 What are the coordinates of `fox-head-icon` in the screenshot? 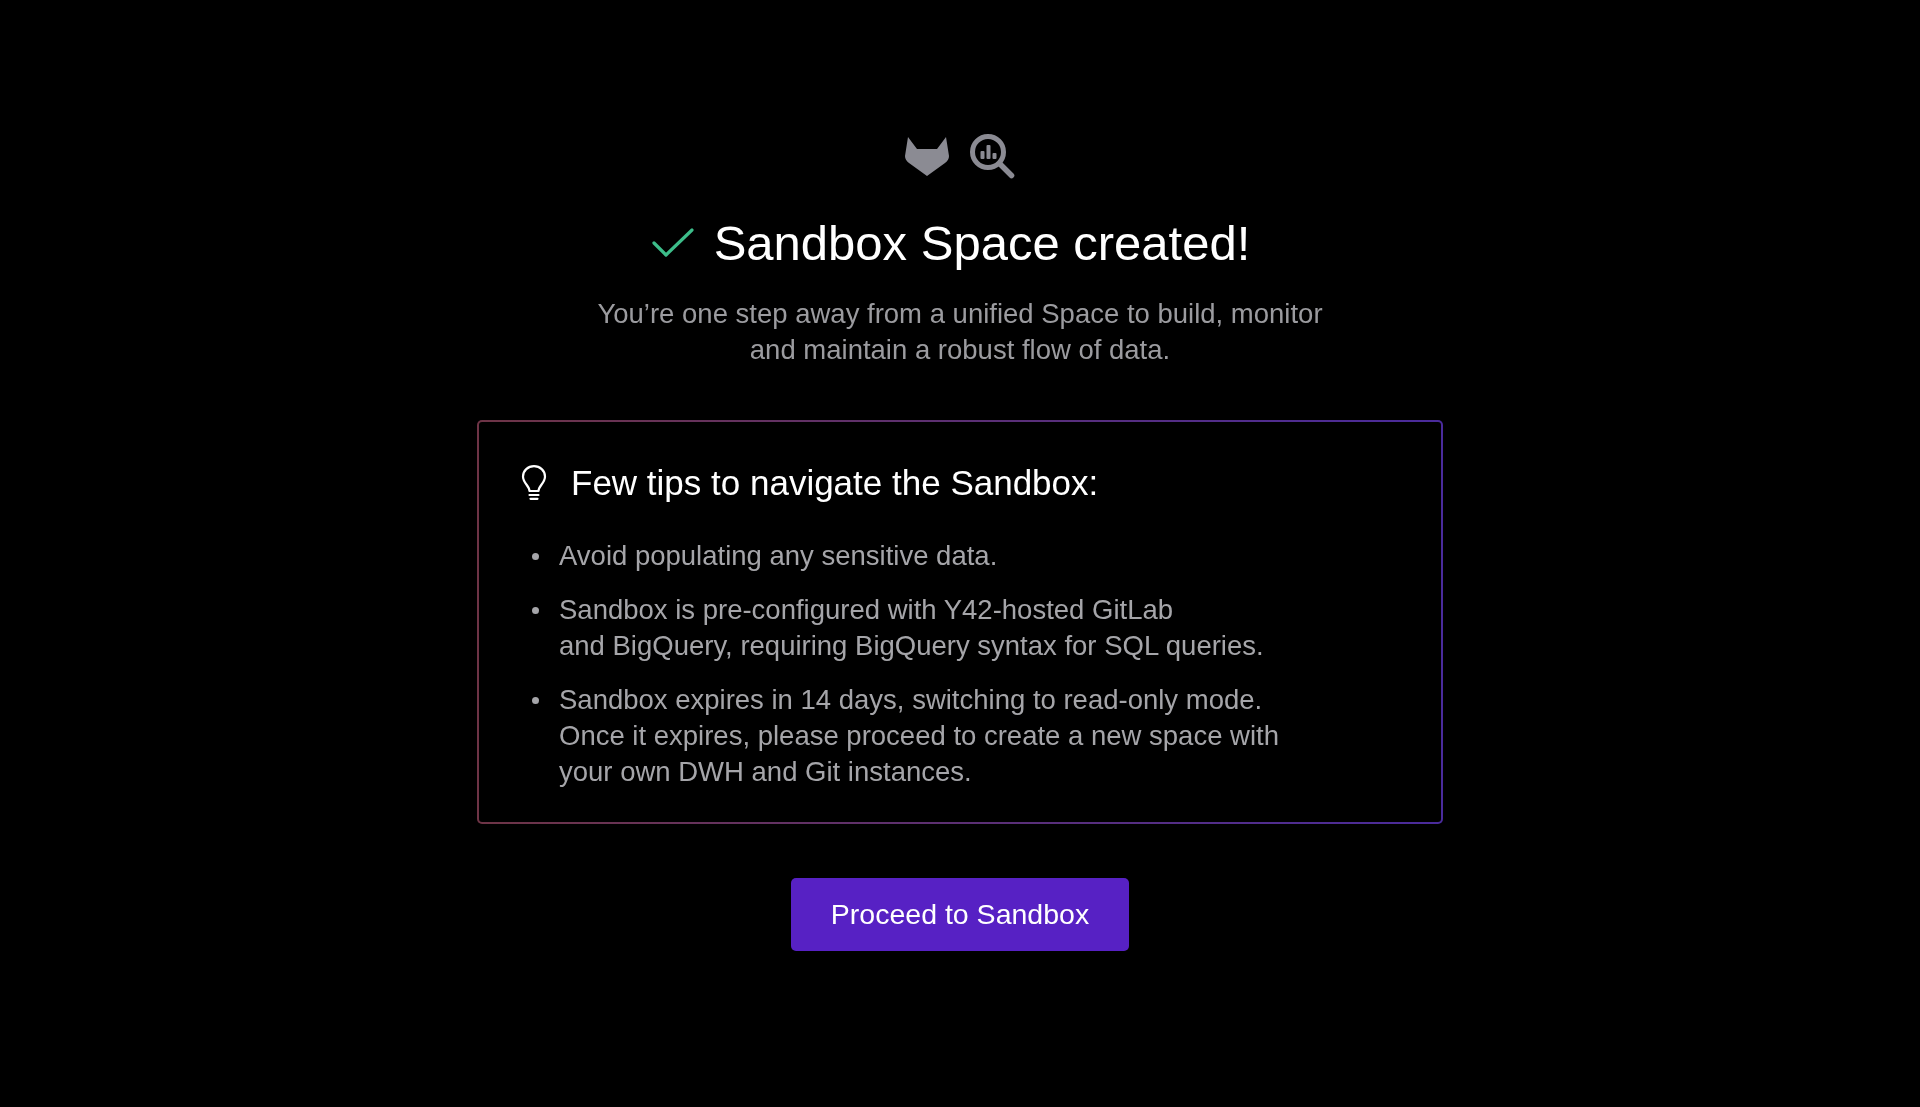 It's located at (927, 156).